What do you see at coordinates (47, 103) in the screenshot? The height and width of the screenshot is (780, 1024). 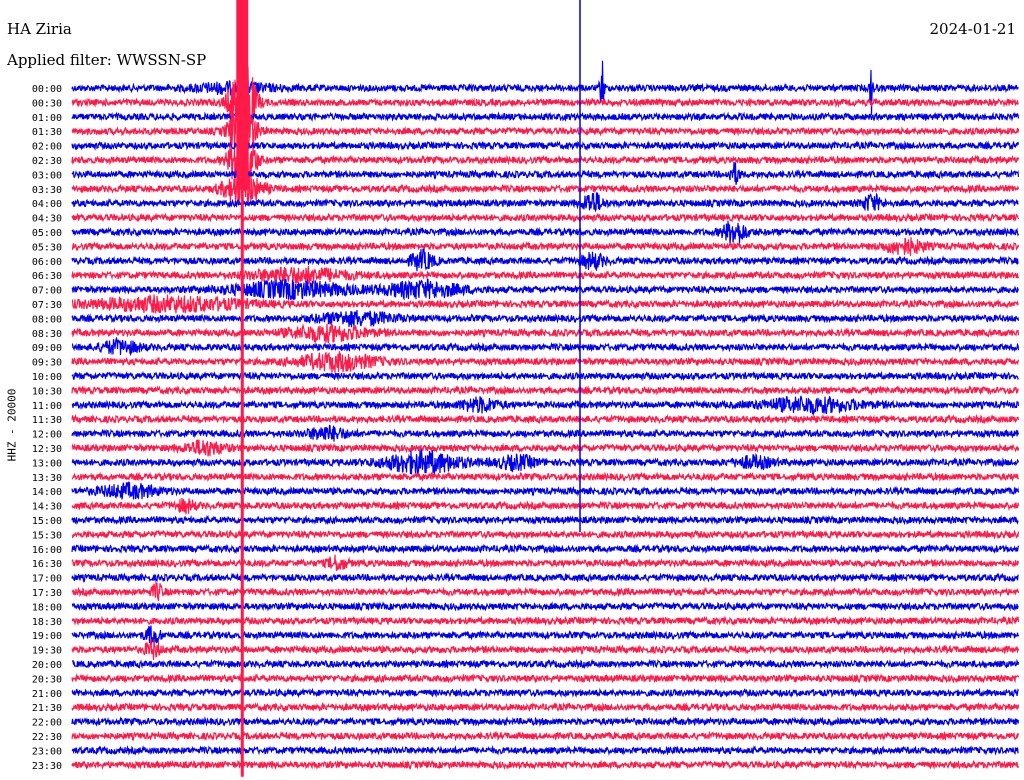 I see `row-time-label: 00:30` at bounding box center [47, 103].